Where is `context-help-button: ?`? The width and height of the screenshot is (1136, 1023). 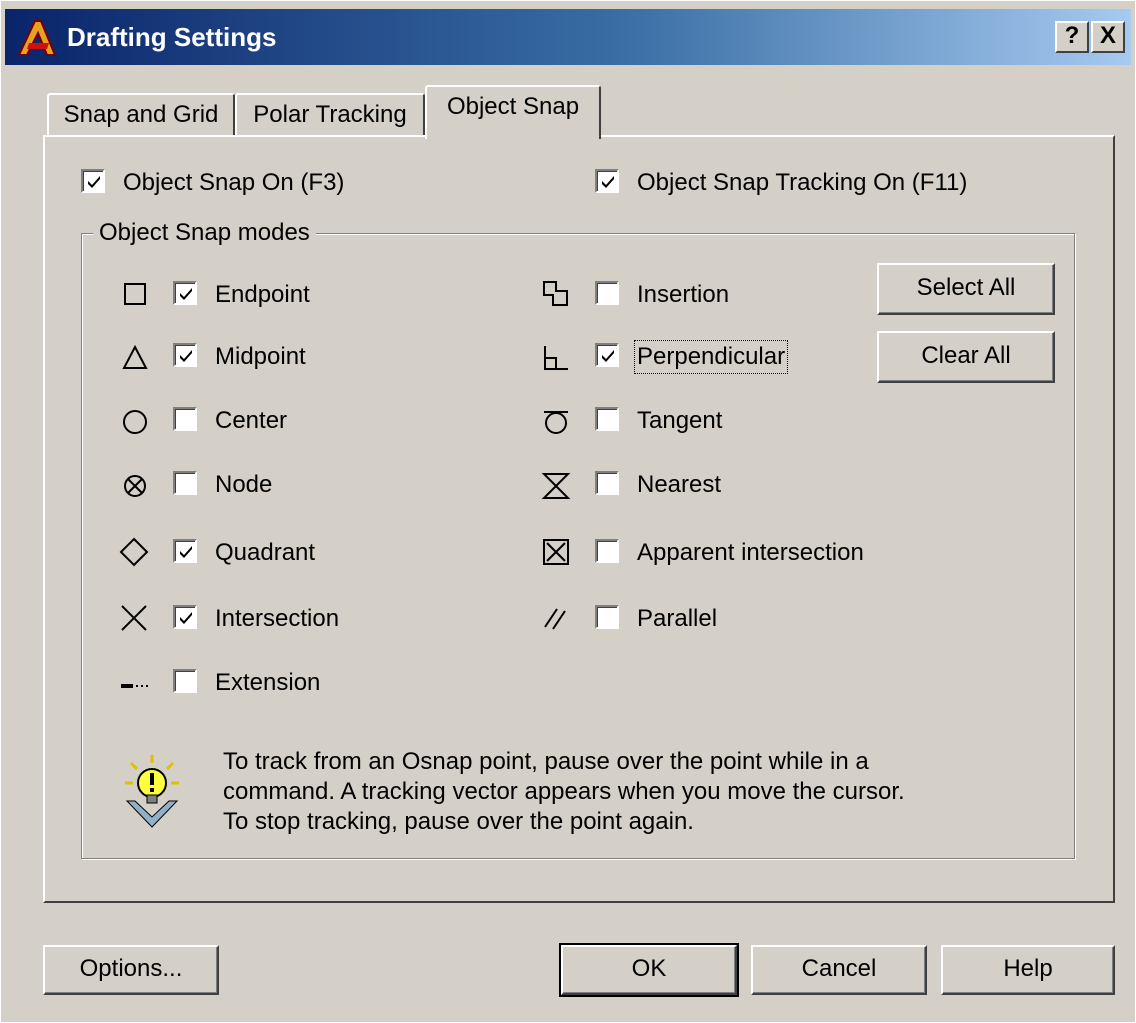 context-help-button: ? is located at coordinates (1072, 37).